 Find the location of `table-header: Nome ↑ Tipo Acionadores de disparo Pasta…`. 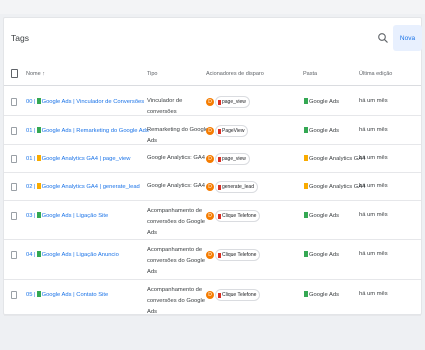

table-header: Nome ↑ Tipo Acionadores de disparo Pasta… is located at coordinates (212, 76).